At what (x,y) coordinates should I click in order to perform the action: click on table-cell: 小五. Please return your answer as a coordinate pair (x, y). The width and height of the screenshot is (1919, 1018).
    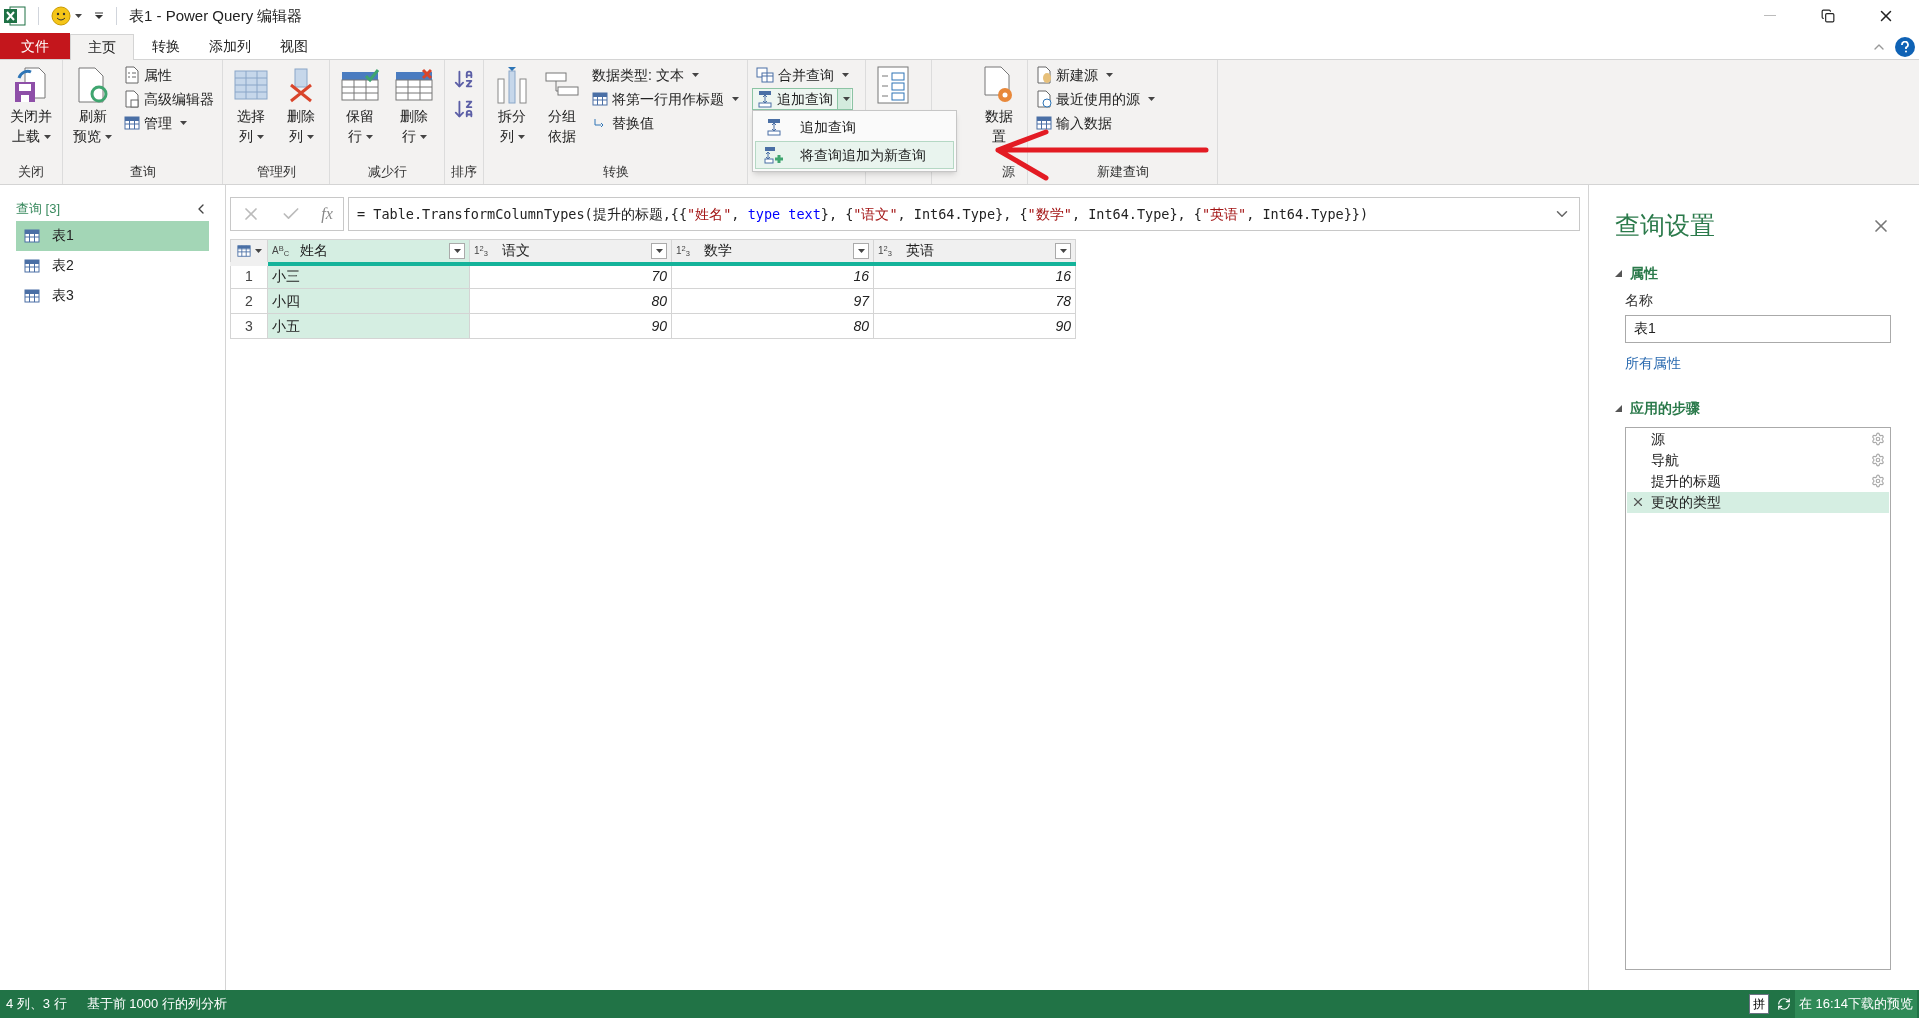
    Looking at the image, I should click on (368, 326).